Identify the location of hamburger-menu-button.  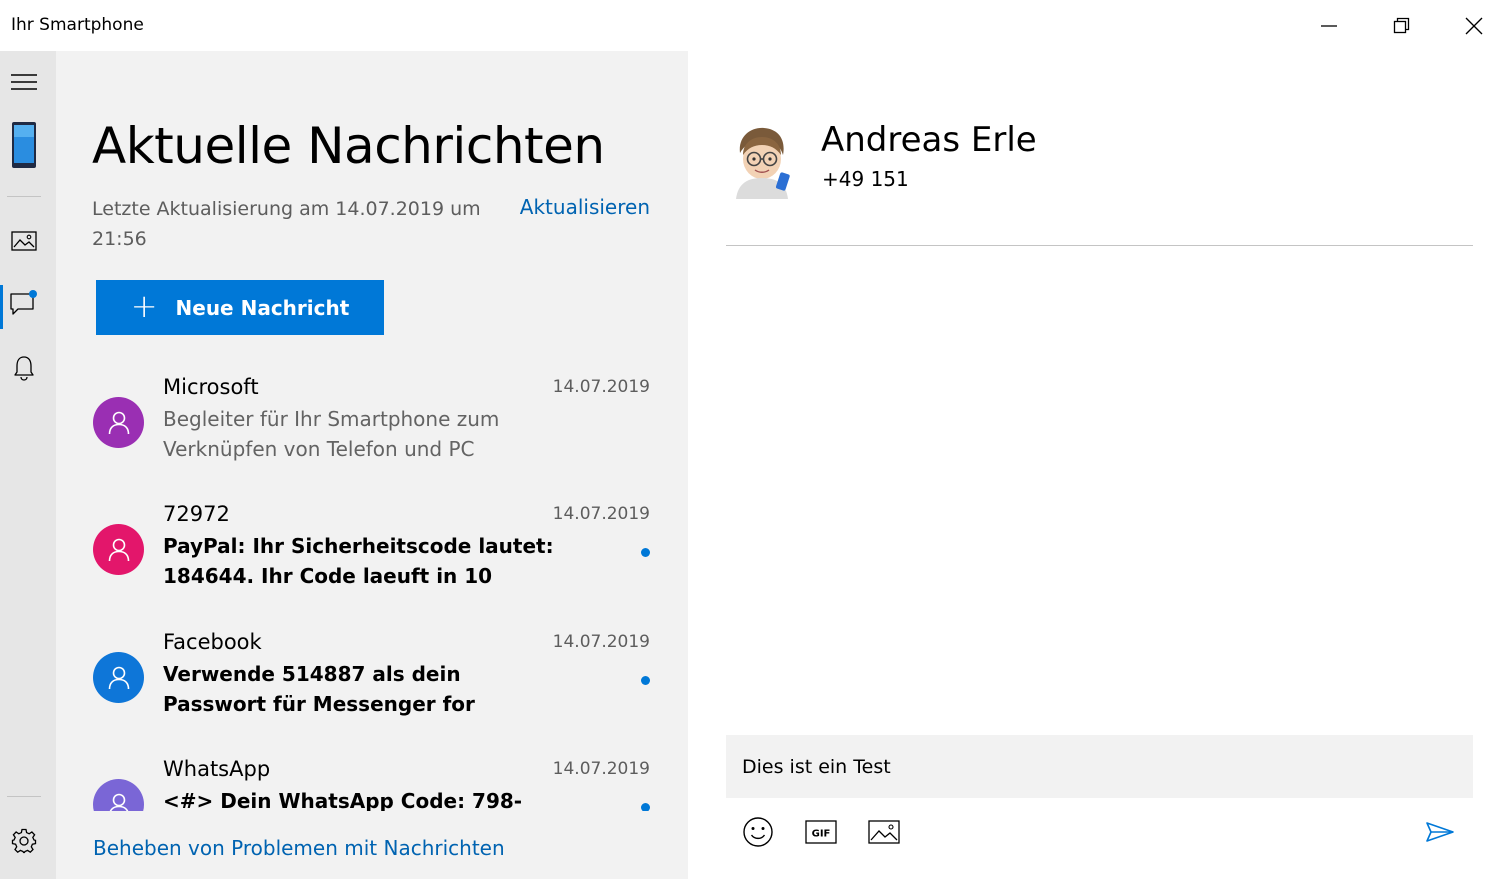
(24, 82).